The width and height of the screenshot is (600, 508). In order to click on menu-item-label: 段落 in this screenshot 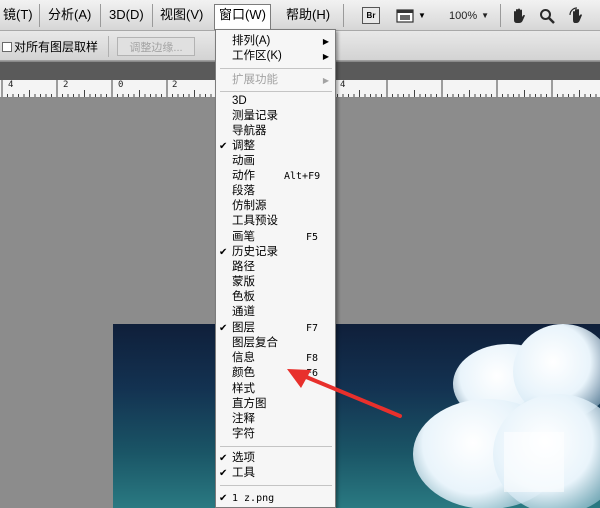, I will do `click(243, 191)`.